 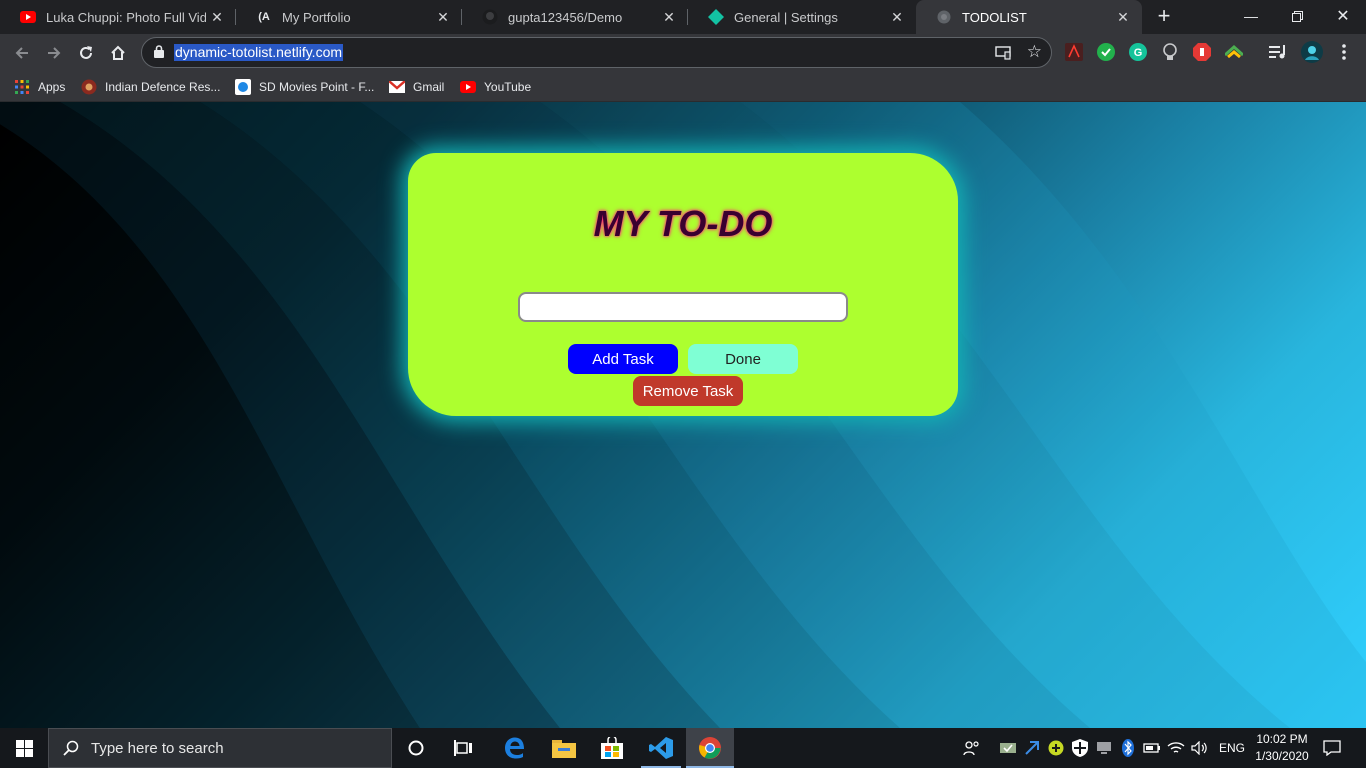 What do you see at coordinates (1312, 52) in the screenshot?
I see `profile-avatar` at bounding box center [1312, 52].